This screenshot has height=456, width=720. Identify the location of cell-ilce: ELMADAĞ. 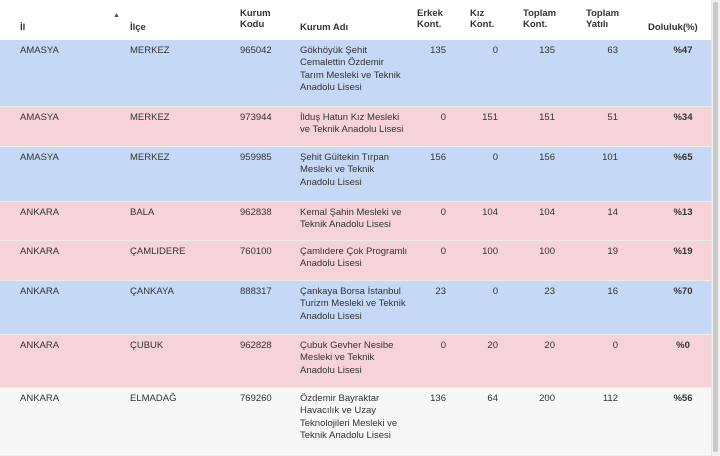
(153, 398).